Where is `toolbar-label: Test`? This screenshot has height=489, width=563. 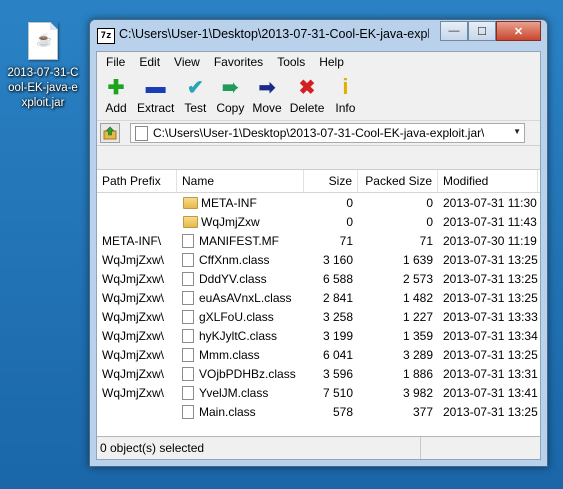 toolbar-label: Test is located at coordinates (195, 108).